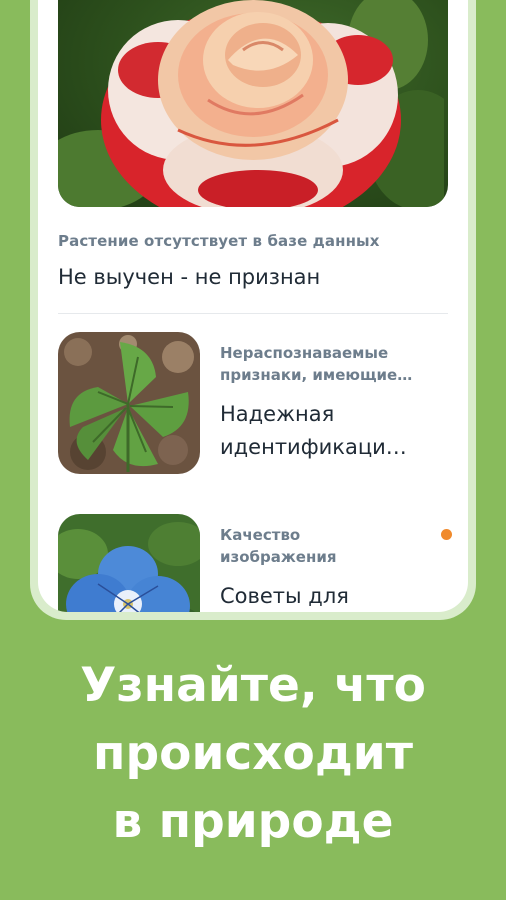 The image size is (506, 900). What do you see at coordinates (284, 596) in the screenshot?
I see `item-title-line: Советы для` at bounding box center [284, 596].